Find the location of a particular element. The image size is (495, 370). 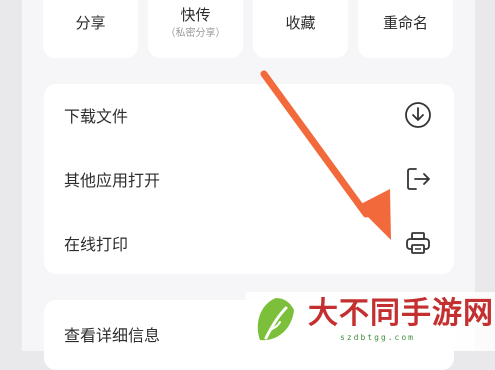

share-tile: 分享 is located at coordinates (90, 29).